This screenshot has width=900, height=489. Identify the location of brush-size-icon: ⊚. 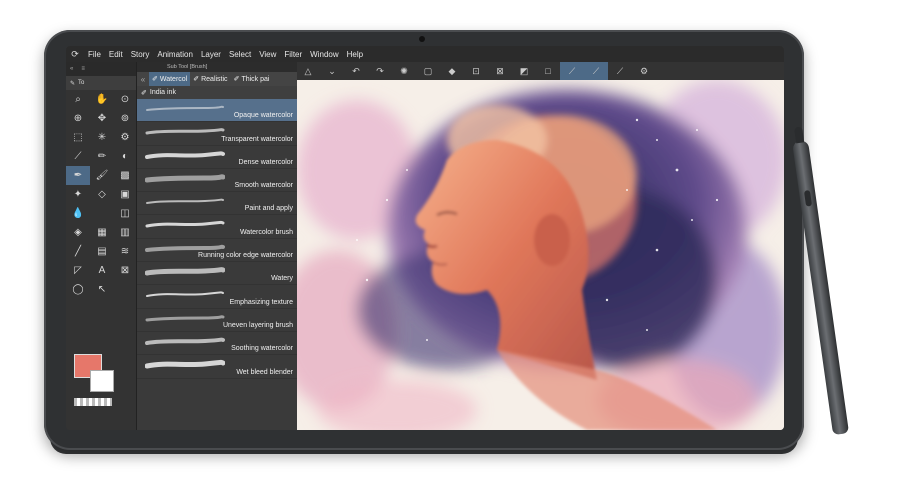
(125, 118).